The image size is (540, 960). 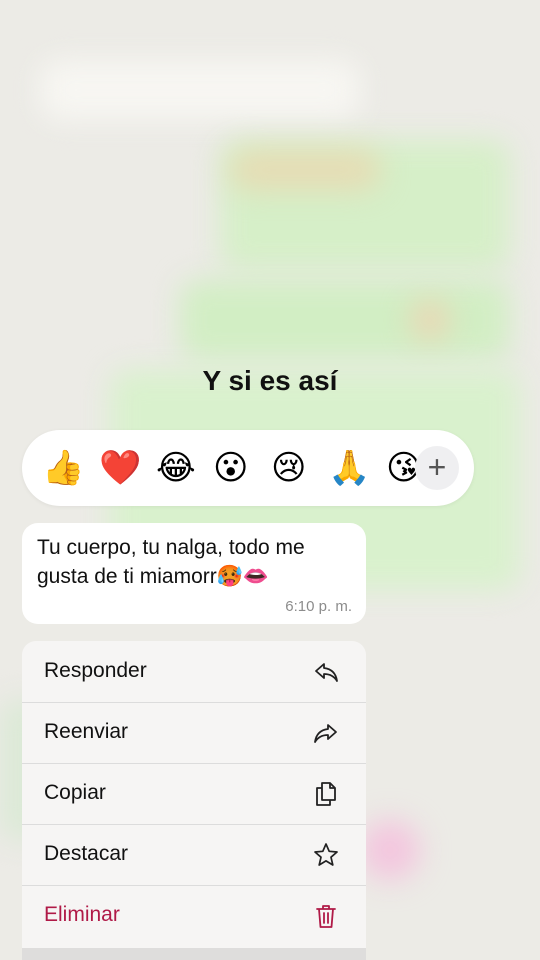 I want to click on reaction-bar: 👍 ❤️ 😂 😮 😢 🙏 😘 +, so click(x=248, y=468).